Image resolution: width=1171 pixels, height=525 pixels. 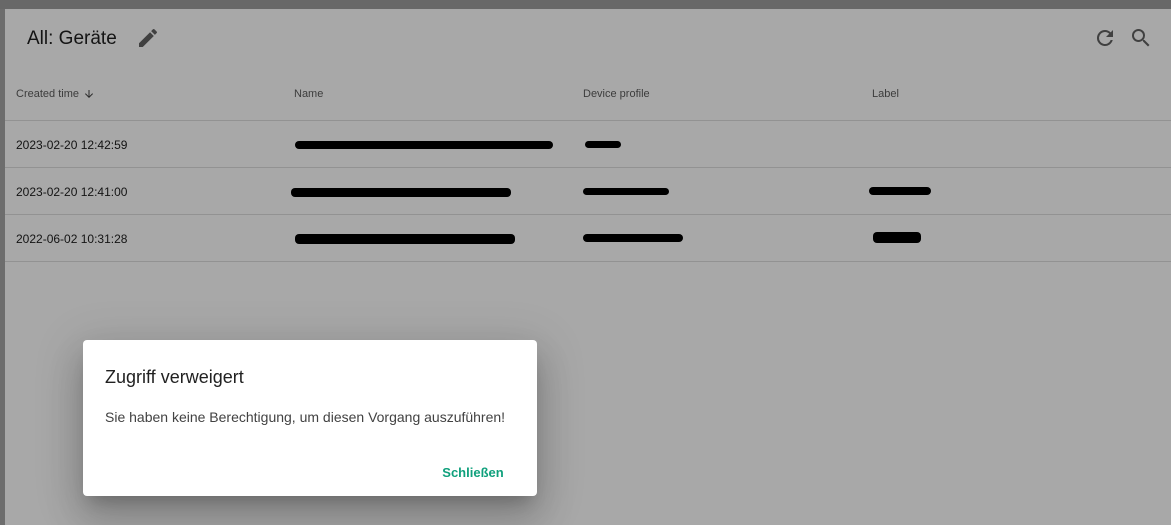 What do you see at coordinates (174, 377) in the screenshot?
I see `dialog-title: Zugriff verweigert` at bounding box center [174, 377].